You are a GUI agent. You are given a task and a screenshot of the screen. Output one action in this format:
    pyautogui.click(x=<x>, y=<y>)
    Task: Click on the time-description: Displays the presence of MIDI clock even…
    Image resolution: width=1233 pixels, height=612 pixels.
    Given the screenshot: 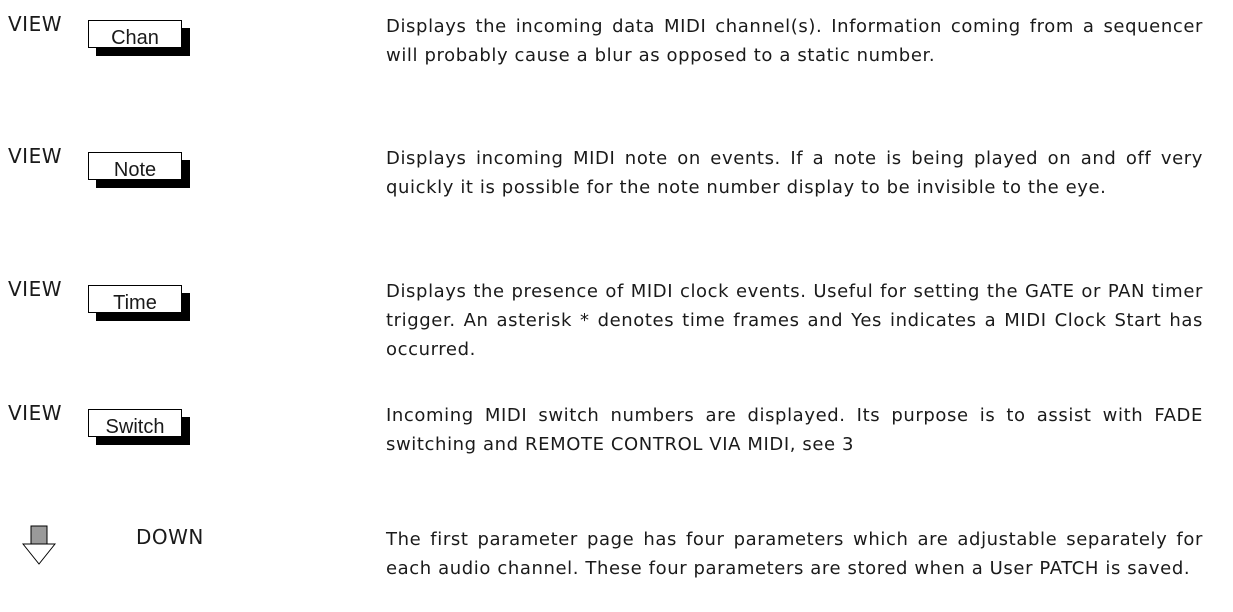 What is the action you would take?
    pyautogui.click(x=794, y=320)
    